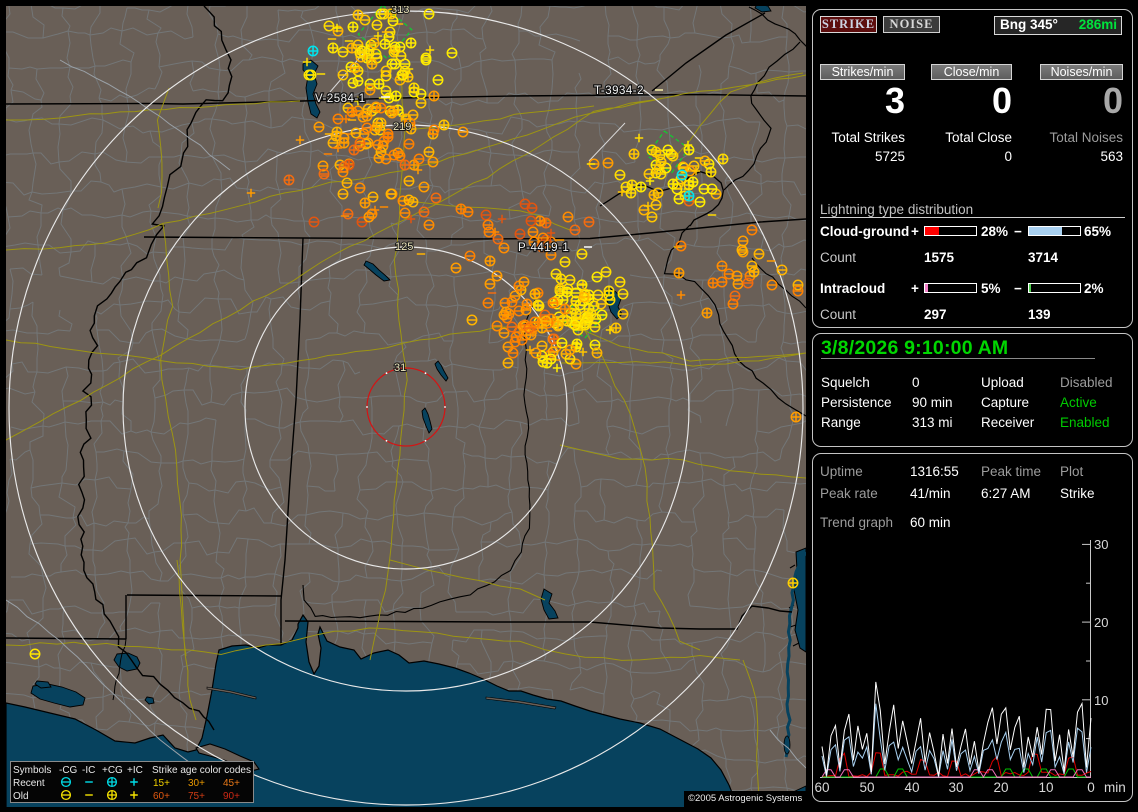 This screenshot has width=1138, height=812. Describe the element at coordinates (866, 787) in the screenshot. I see `svg-text: 50` at that location.